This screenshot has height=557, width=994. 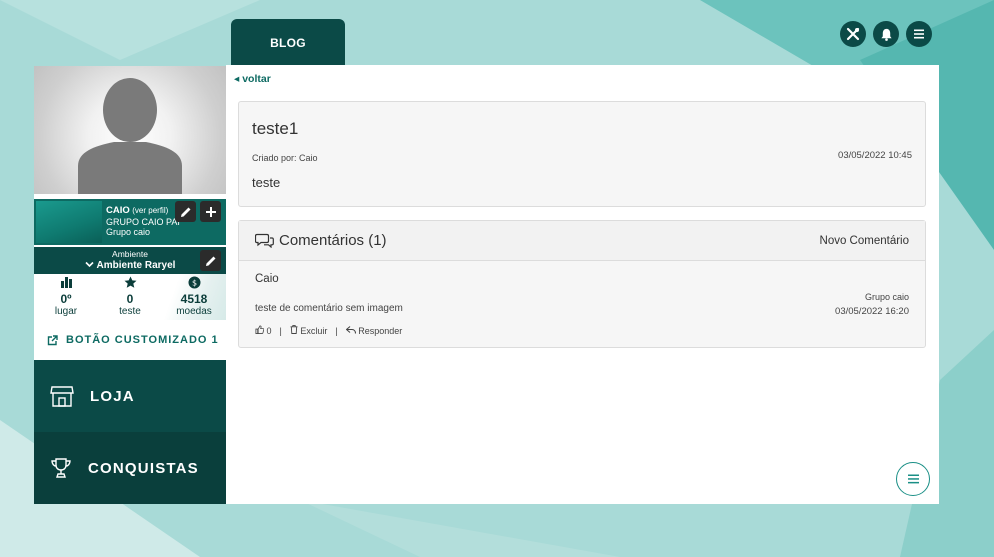 What do you see at coordinates (350, 329) in the screenshot?
I see `reply-icon` at bounding box center [350, 329].